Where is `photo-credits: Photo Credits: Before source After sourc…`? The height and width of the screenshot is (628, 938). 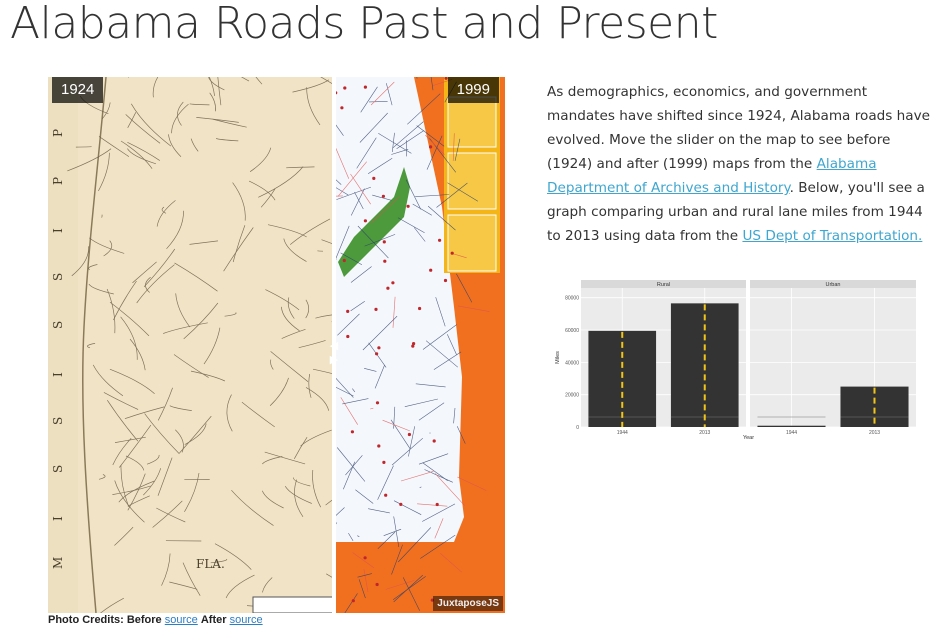
photo-credits: Photo Credits: Before source After sourc… is located at coordinates (155, 620).